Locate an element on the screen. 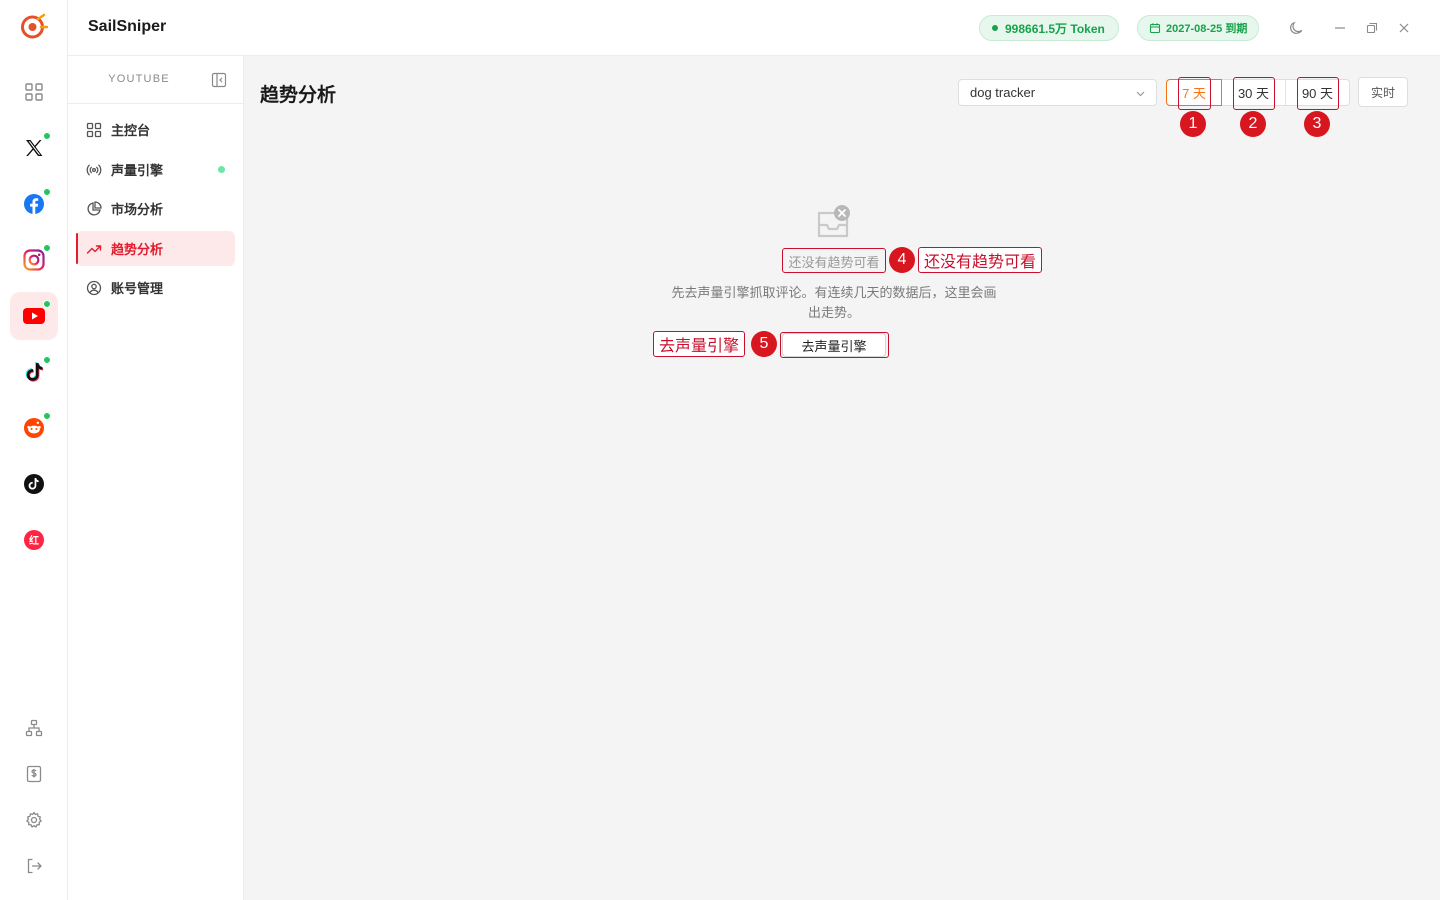 This screenshot has height=900, width=1440. logout-icon is located at coordinates (34, 866).